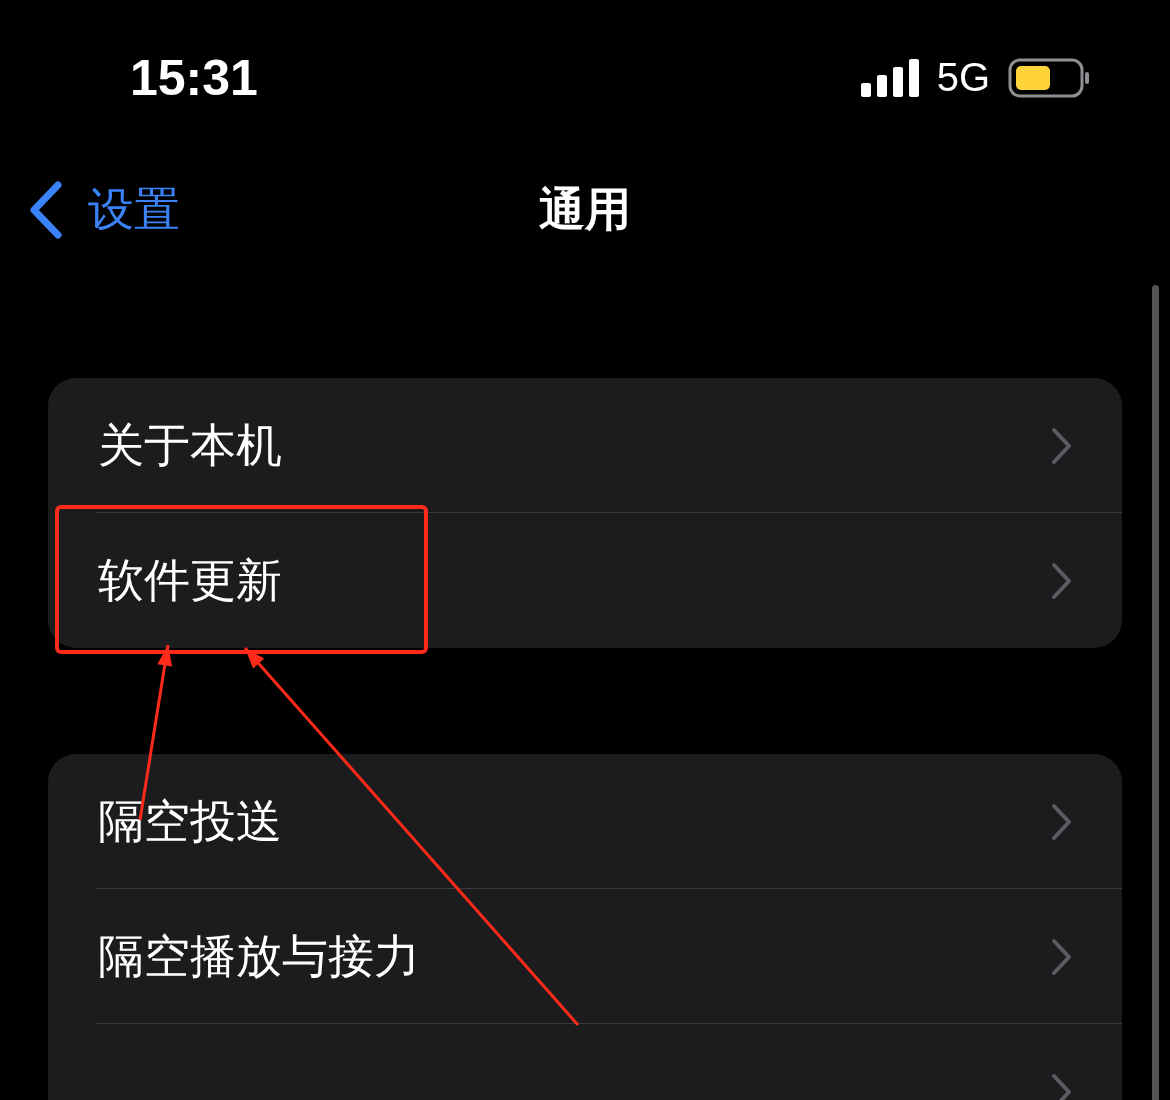  I want to click on signal-icon, so click(889, 77).